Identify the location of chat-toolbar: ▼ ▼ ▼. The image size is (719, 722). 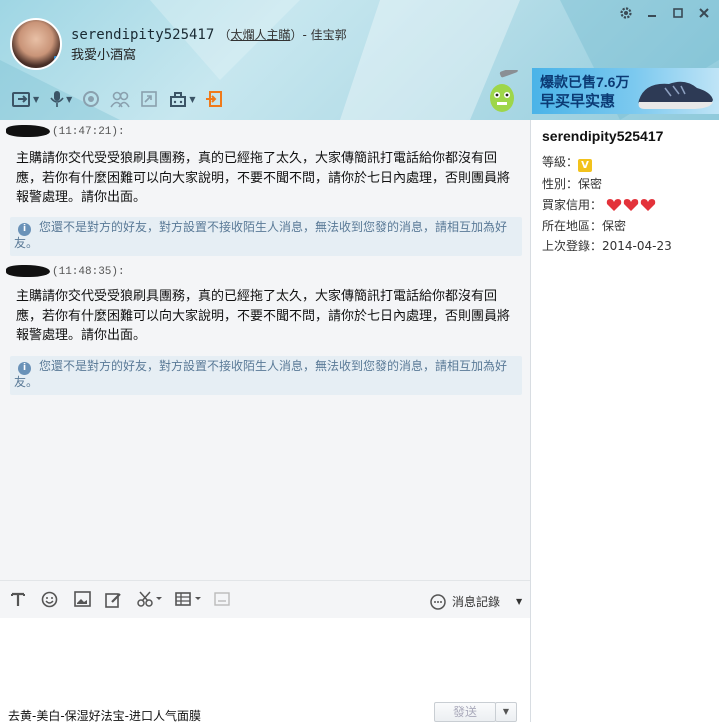
(117, 99).